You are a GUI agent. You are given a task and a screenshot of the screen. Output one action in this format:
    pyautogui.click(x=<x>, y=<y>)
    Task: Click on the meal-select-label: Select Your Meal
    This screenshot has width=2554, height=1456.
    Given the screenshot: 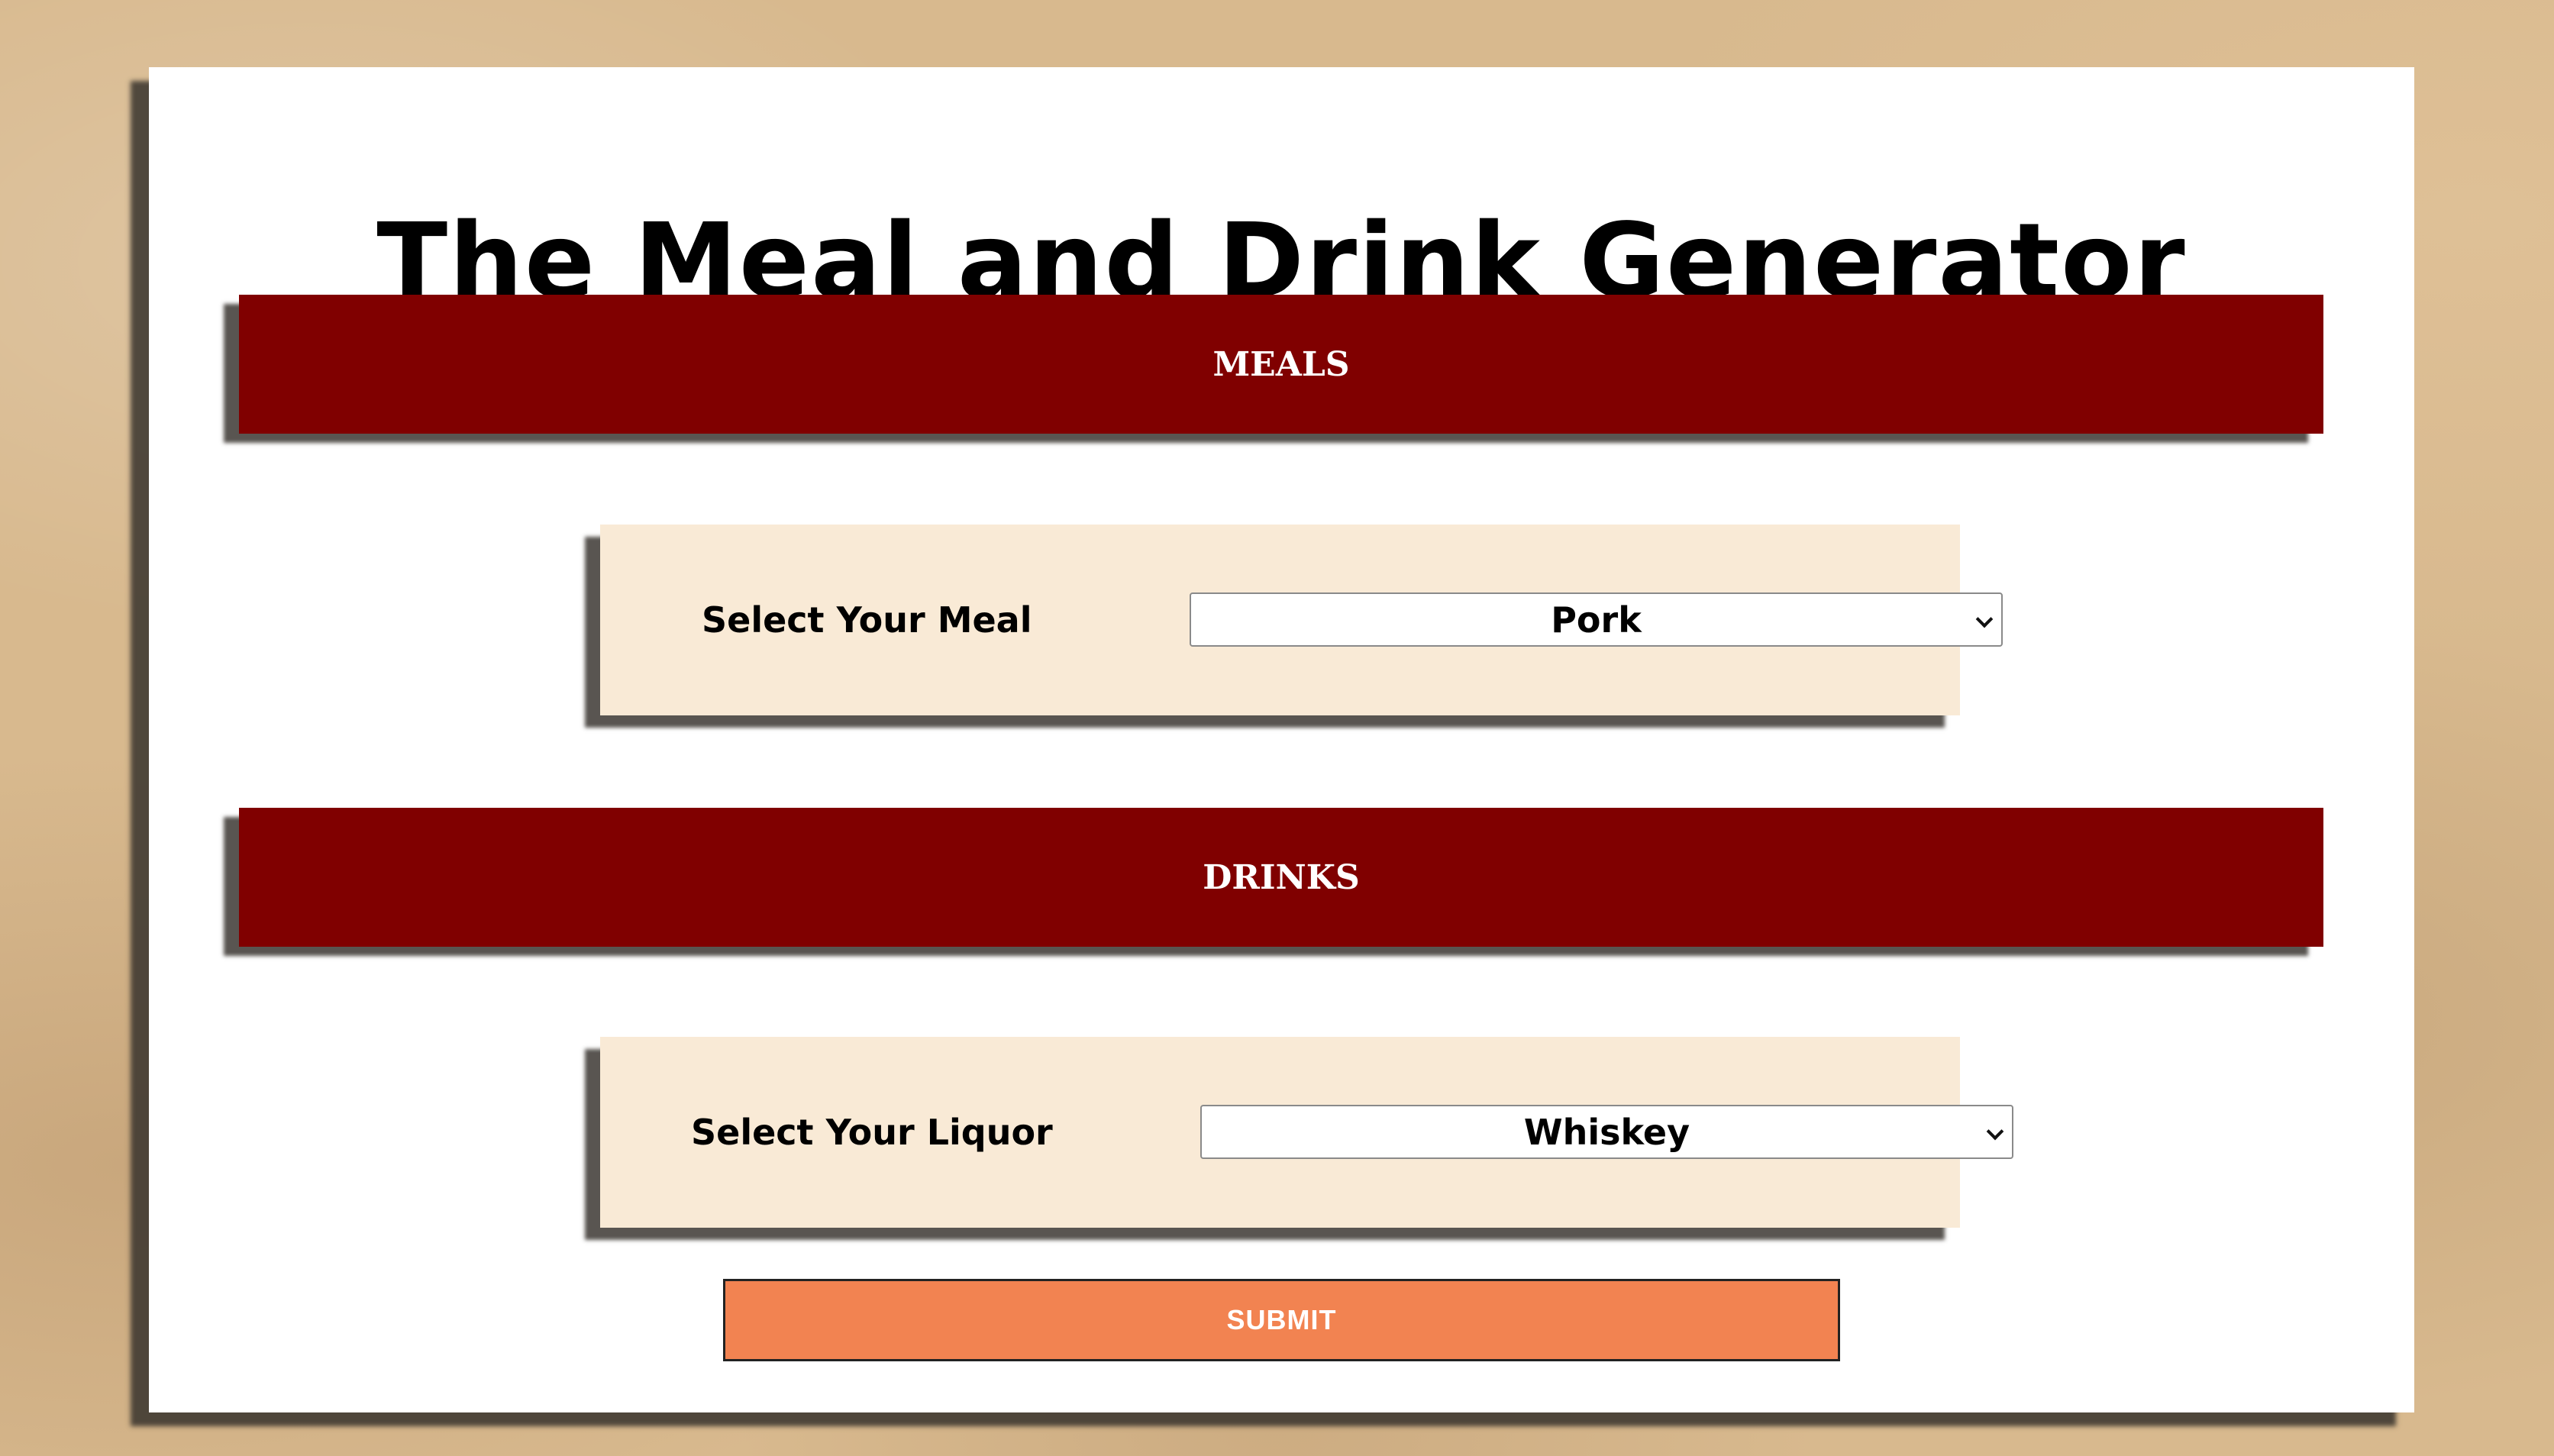 What is the action you would take?
    pyautogui.click(x=867, y=620)
    